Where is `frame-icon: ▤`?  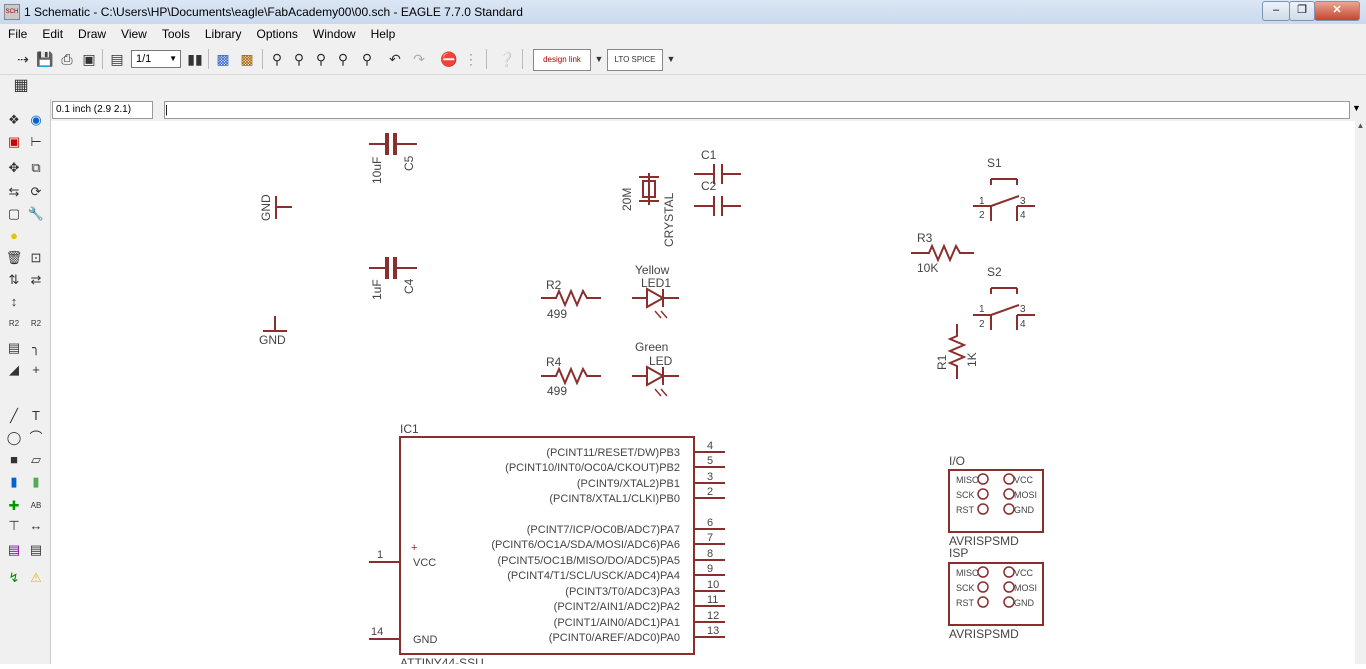 frame-icon: ▤ is located at coordinates (14, 550).